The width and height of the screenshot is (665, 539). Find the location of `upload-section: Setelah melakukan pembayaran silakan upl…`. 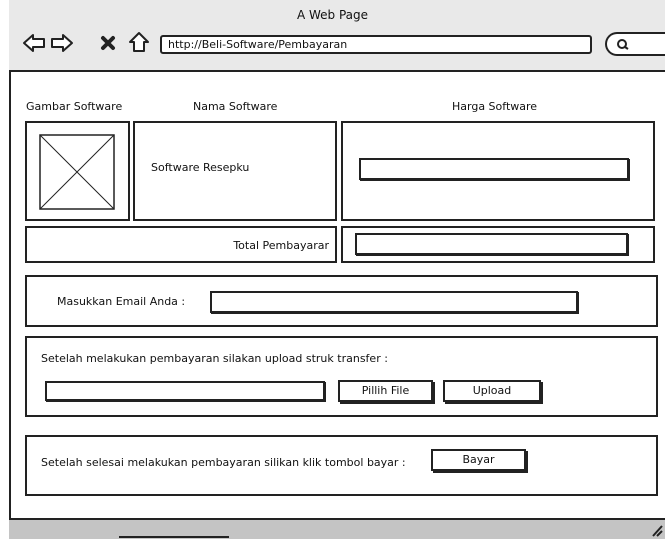

upload-section: Setelah melakukan pembayaran silakan upl… is located at coordinates (341, 376).